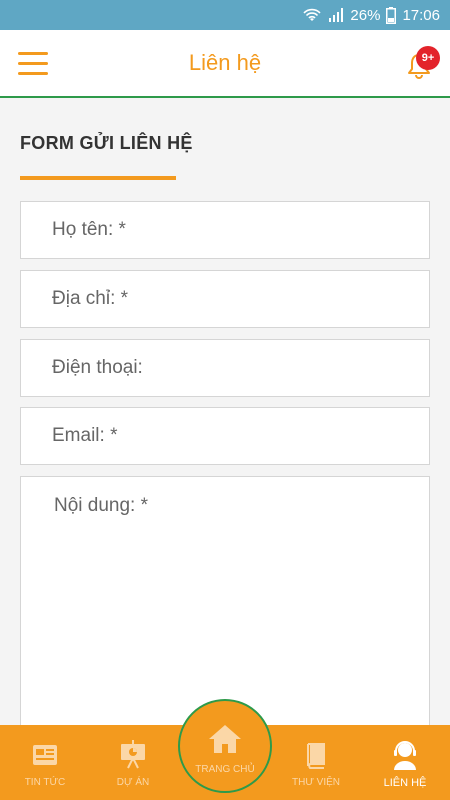 This screenshot has width=450, height=800. Describe the element at coordinates (133, 782) in the screenshot. I see `nav-label-projects: DỰ ÁN` at that location.